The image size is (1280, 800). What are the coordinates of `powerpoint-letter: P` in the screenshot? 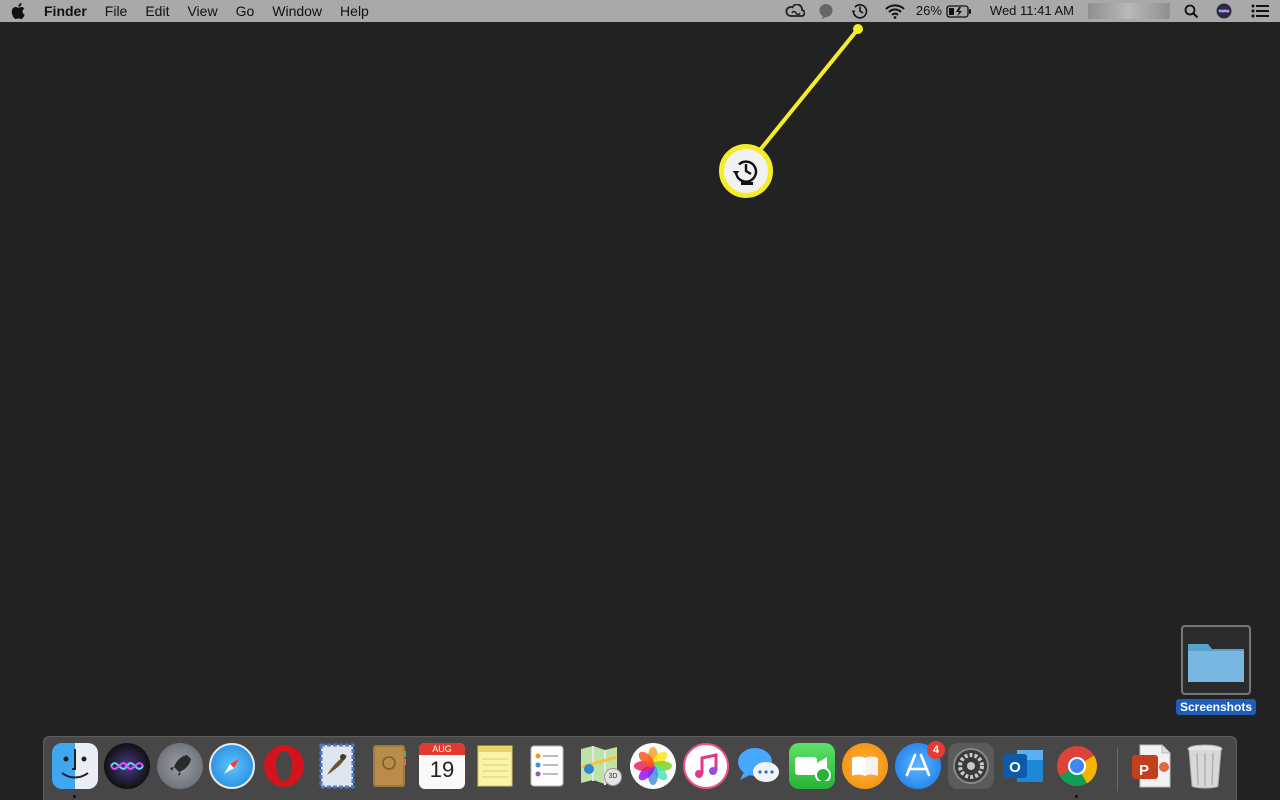 It's located at (1143, 770).